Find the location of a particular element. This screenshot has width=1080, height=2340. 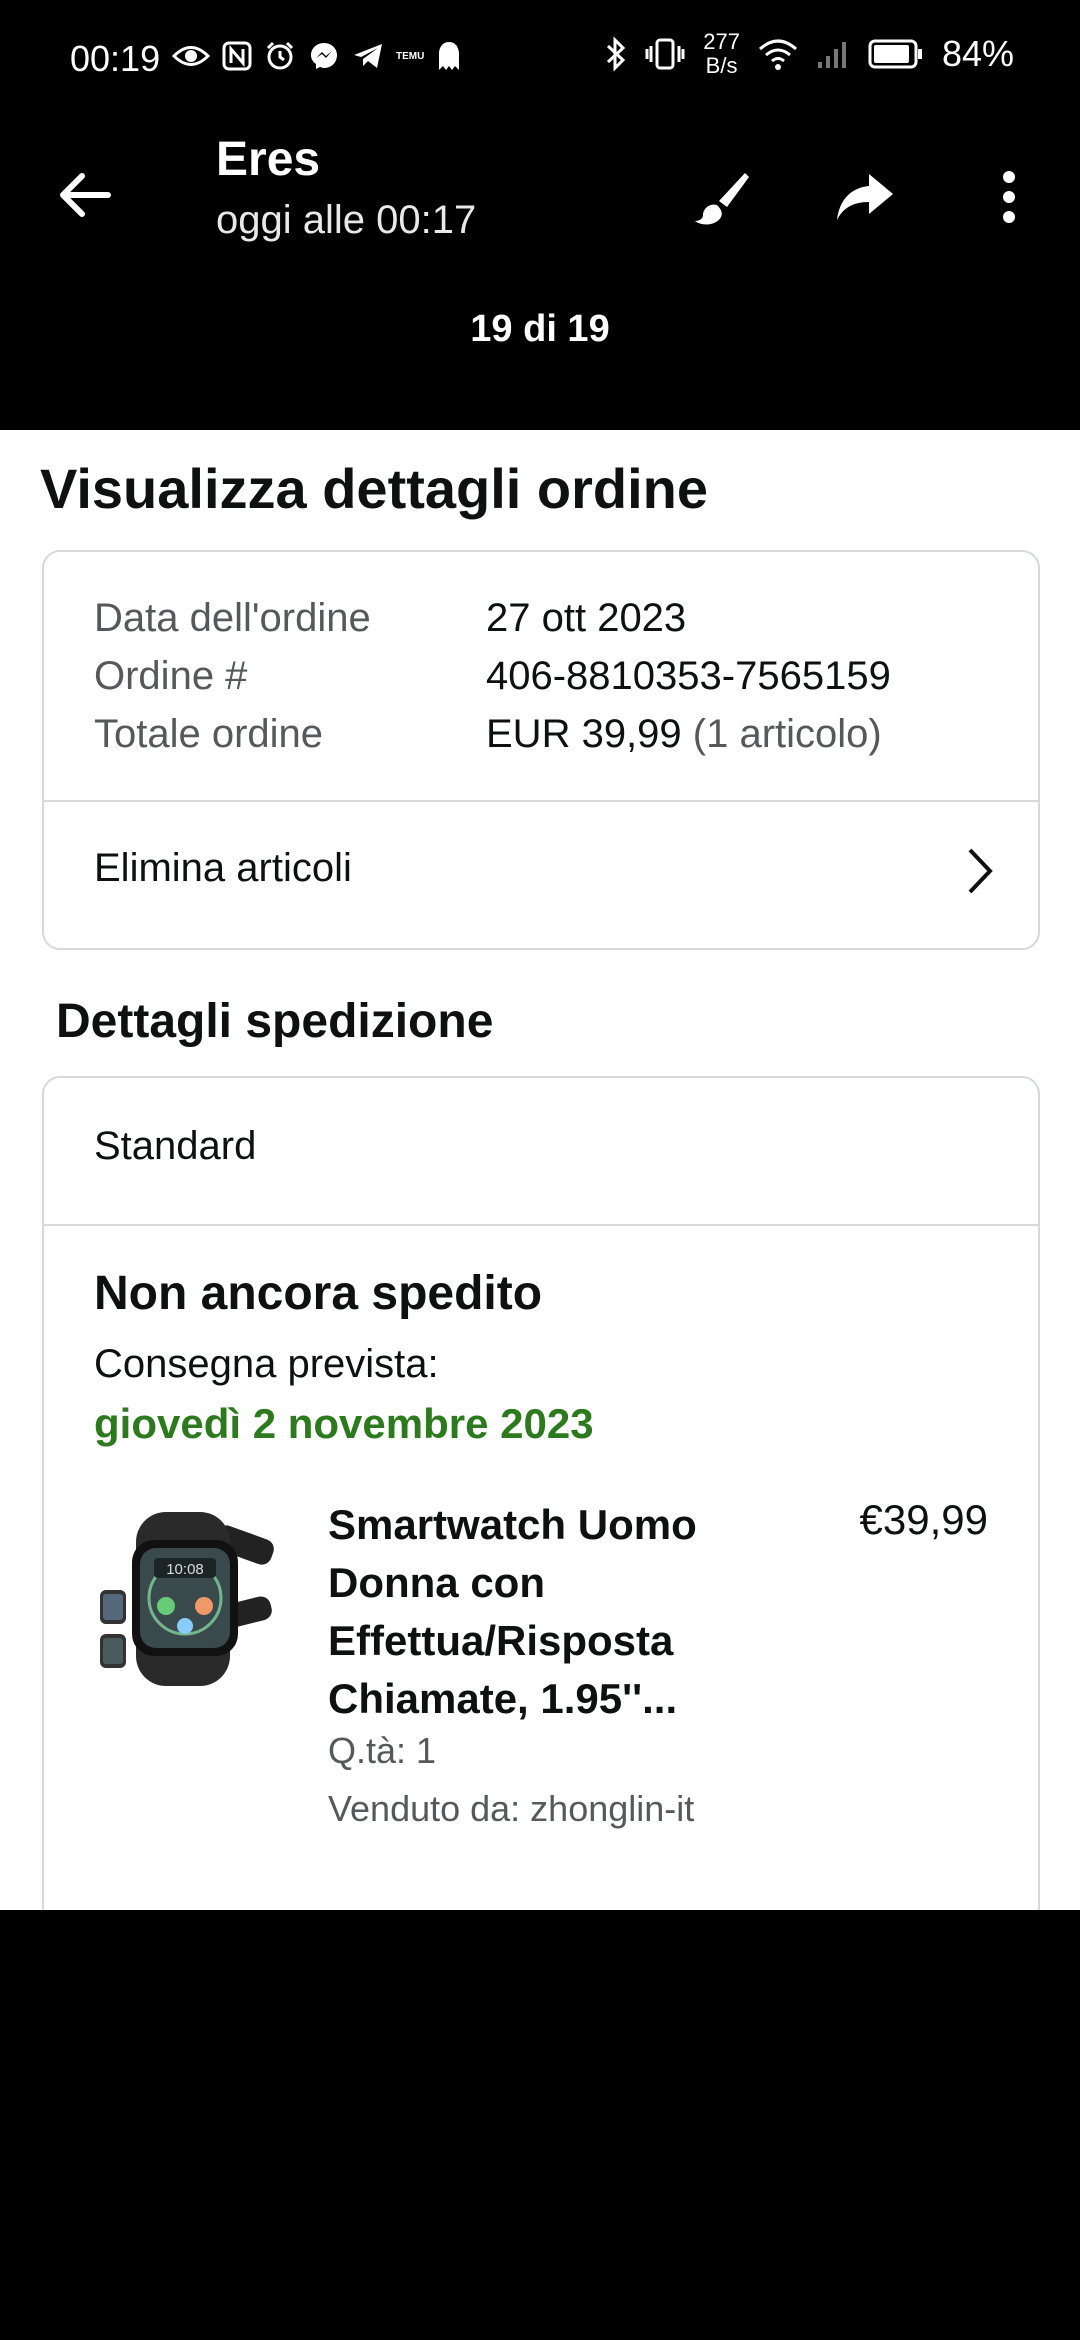

back-arrow-icon is located at coordinates (85, 195).